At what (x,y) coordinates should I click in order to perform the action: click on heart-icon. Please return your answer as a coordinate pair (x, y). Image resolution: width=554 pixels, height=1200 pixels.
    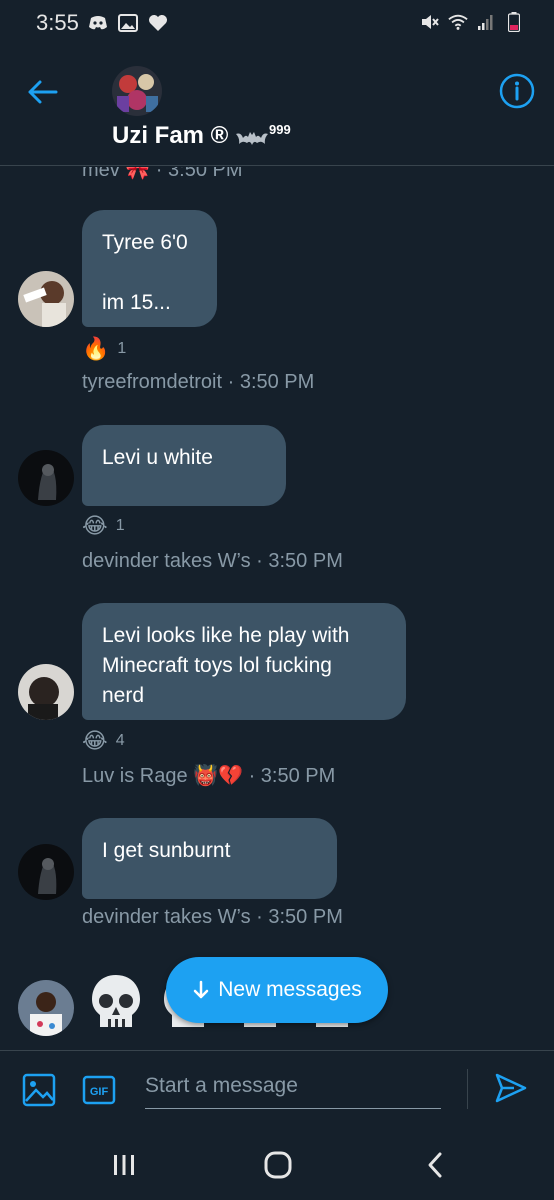
    Looking at the image, I should click on (158, 23).